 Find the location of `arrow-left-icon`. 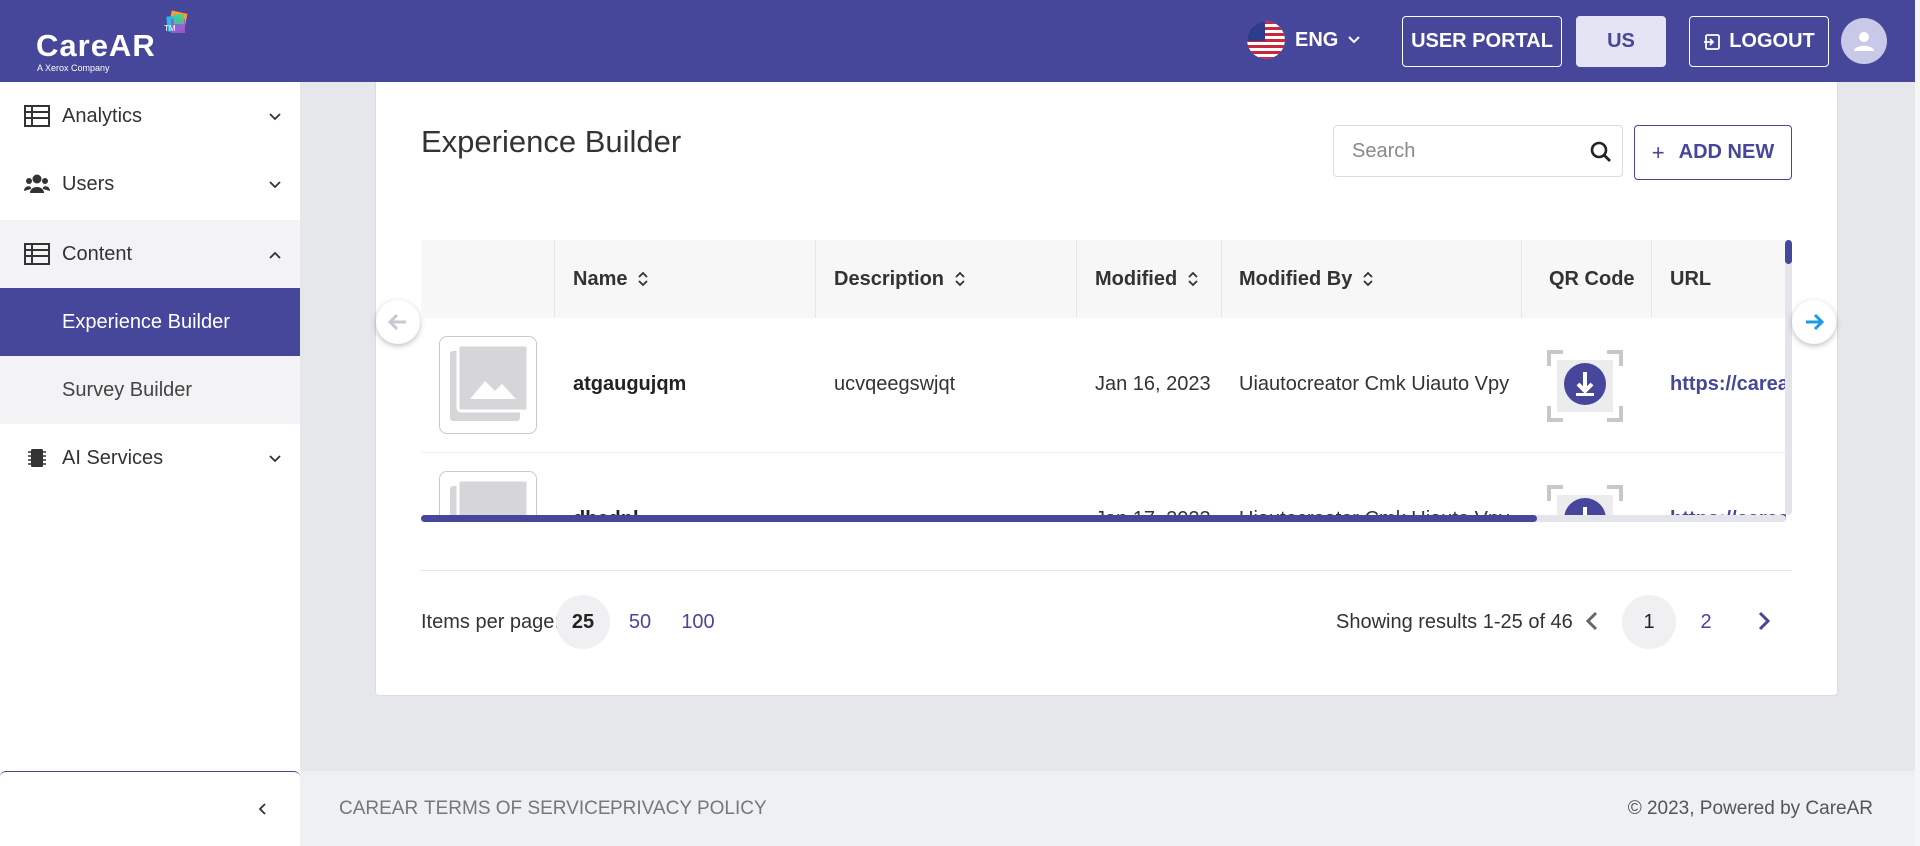

arrow-left-icon is located at coordinates (397, 322).